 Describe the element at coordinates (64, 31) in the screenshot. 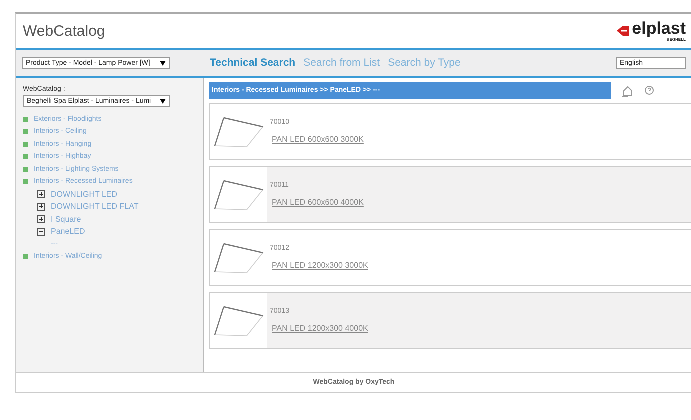

I see `app-title: WebCatalog` at that location.